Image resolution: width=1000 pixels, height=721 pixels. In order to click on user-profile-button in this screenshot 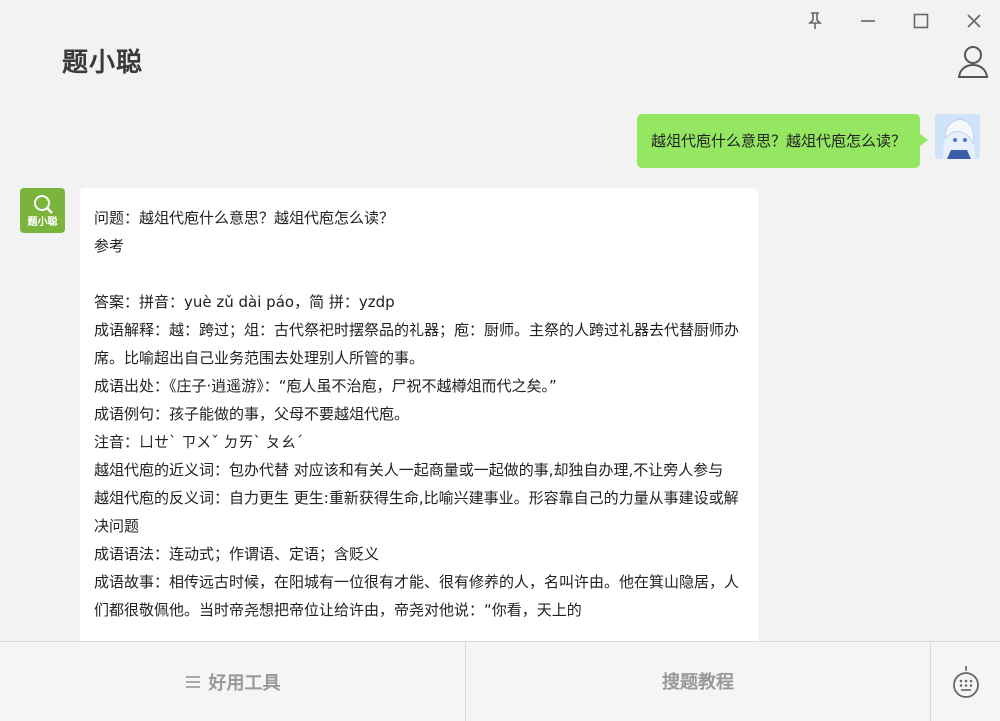, I will do `click(973, 62)`.